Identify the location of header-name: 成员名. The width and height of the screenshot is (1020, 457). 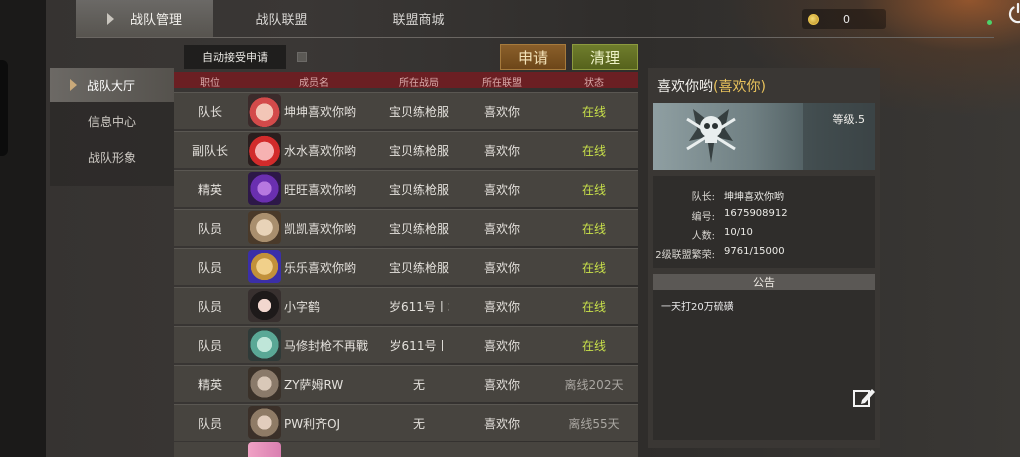
(314, 83).